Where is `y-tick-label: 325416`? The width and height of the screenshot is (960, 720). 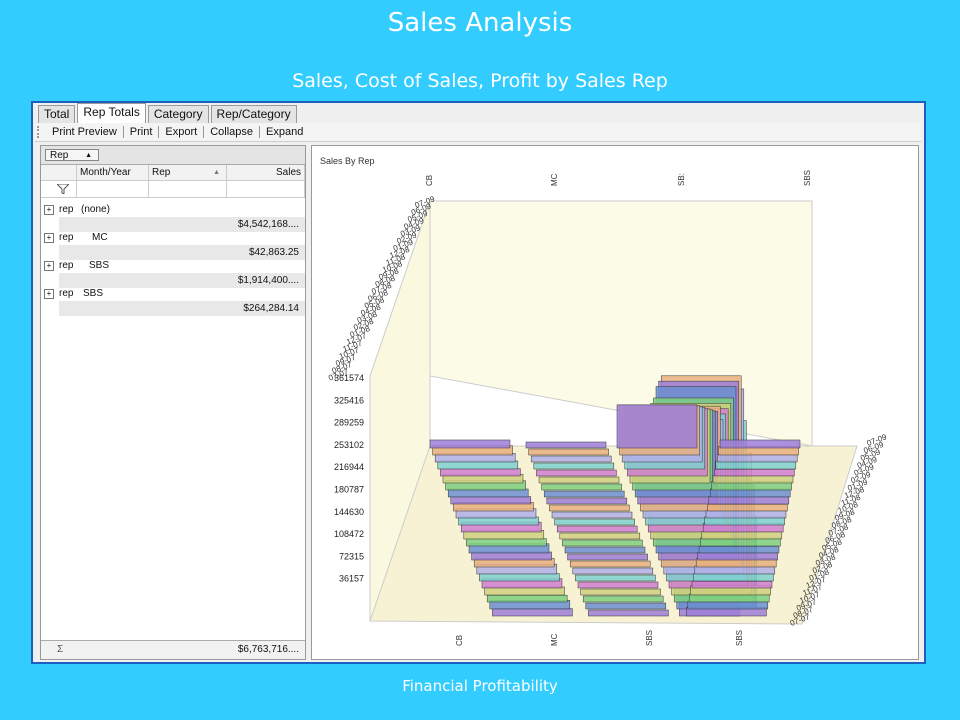 y-tick-label: 325416 is located at coordinates (349, 400).